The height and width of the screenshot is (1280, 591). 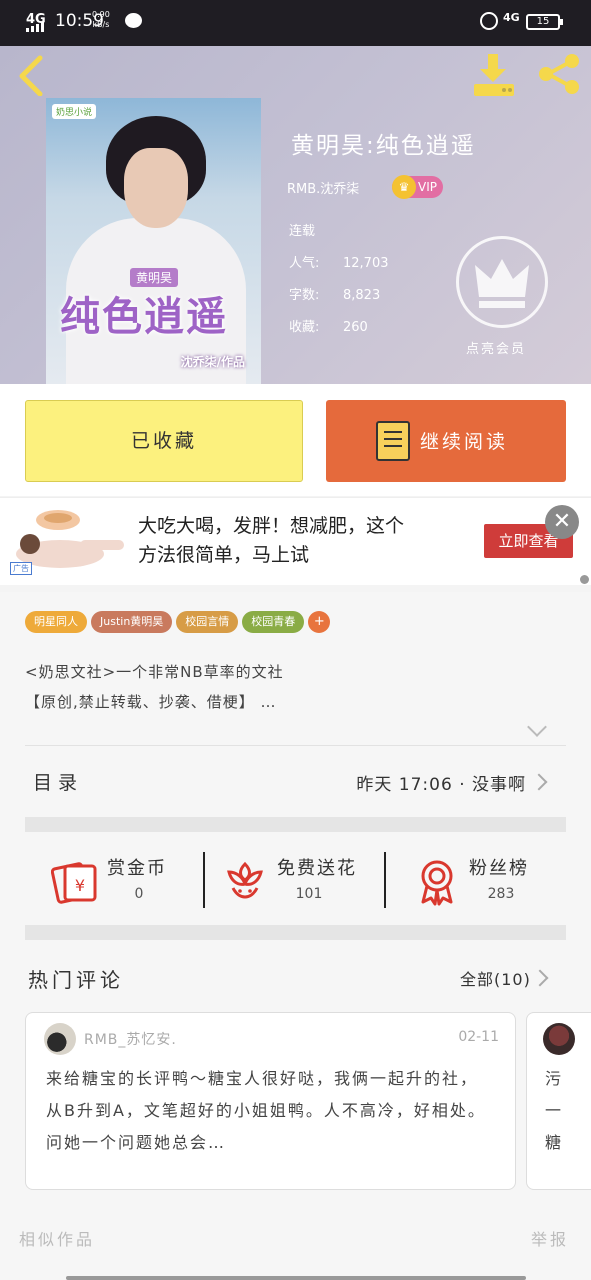 What do you see at coordinates (366, 263) in the screenshot?
I see `popularity-value: 12,703` at bounding box center [366, 263].